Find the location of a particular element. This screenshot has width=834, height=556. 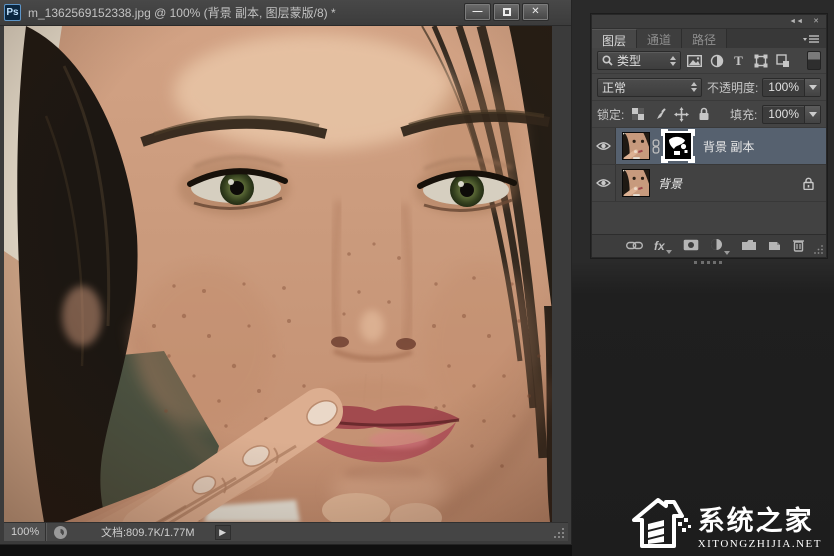

minimize-button: — is located at coordinates (477, 12).